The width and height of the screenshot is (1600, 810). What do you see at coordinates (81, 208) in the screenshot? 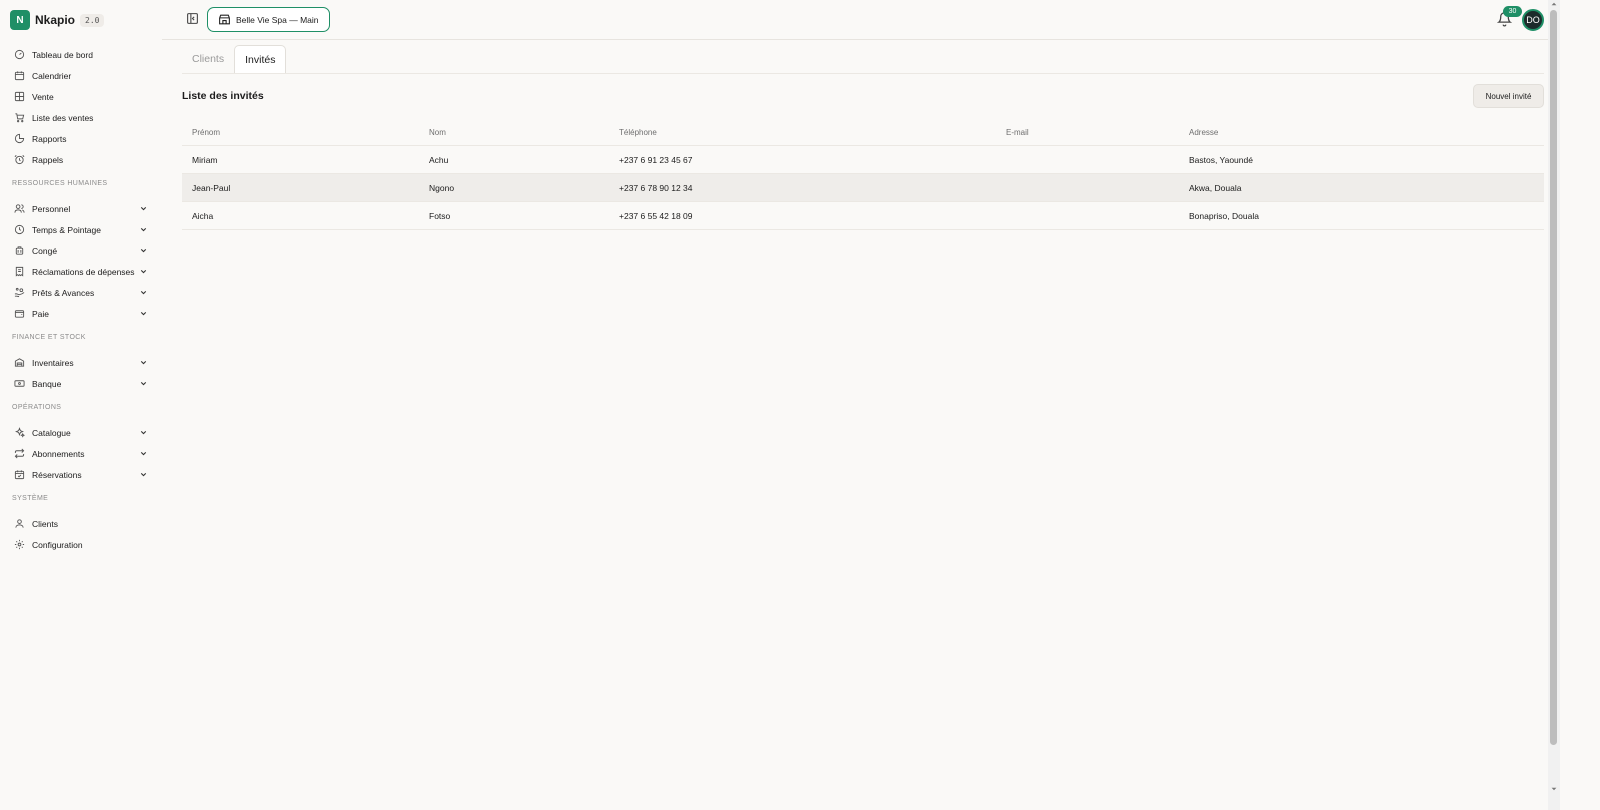
I see `sidebar-item-personnel: Personnel` at bounding box center [81, 208].